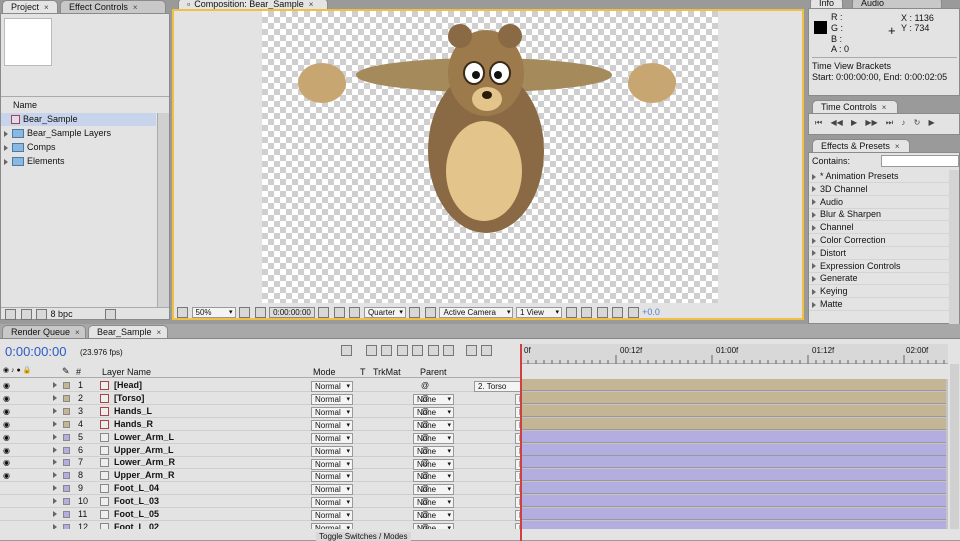 Image resolution: width=960 pixels, height=541 pixels. What do you see at coordinates (879, 202) in the screenshot?
I see `effects-category-item: Audio` at bounding box center [879, 202].